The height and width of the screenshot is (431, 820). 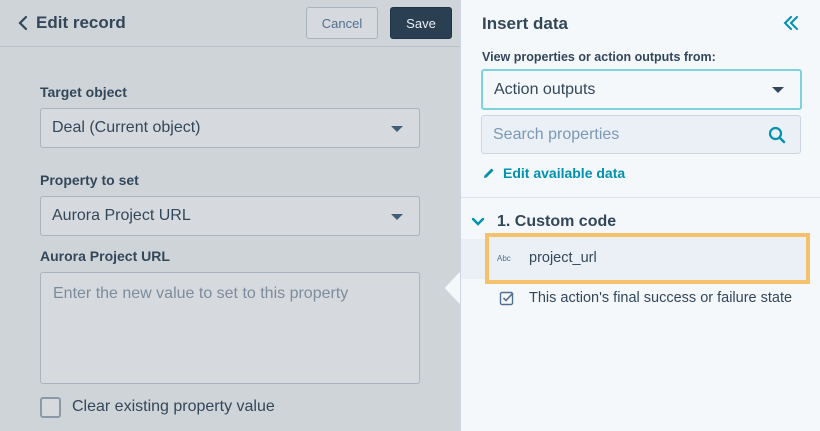 What do you see at coordinates (421, 23) in the screenshot?
I see `save-button: Save` at bounding box center [421, 23].